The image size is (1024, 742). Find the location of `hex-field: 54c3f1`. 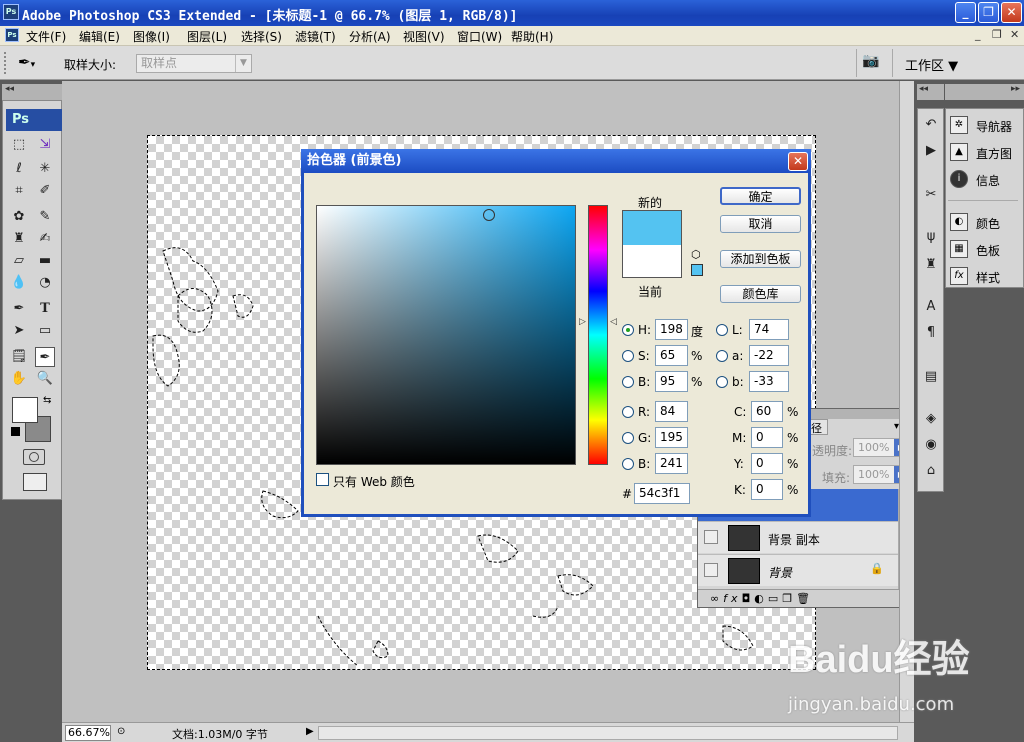

hex-field: 54c3f1 is located at coordinates (662, 493).